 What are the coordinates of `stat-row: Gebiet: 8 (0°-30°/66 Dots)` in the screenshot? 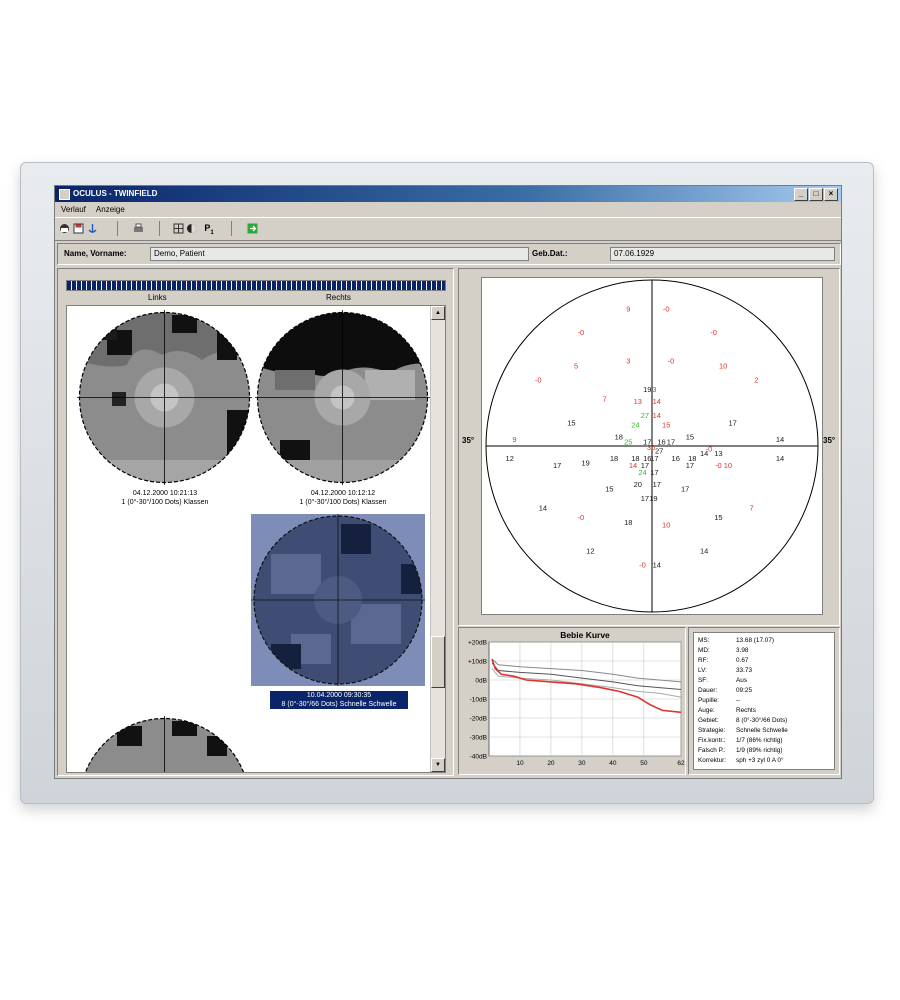 It's located at (742, 720).